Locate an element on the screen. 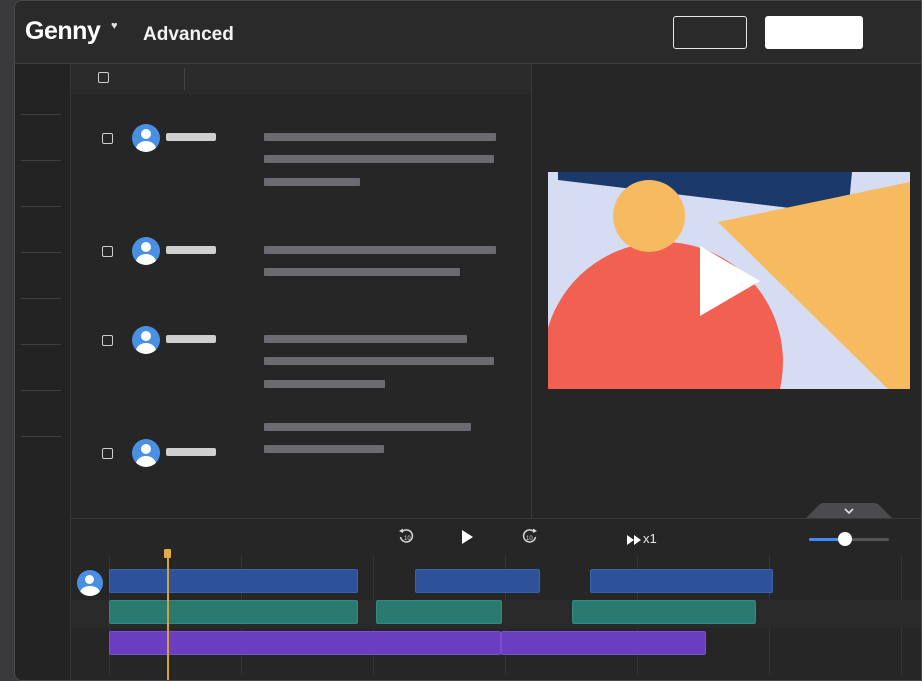  video-player is located at coordinates (729, 280).